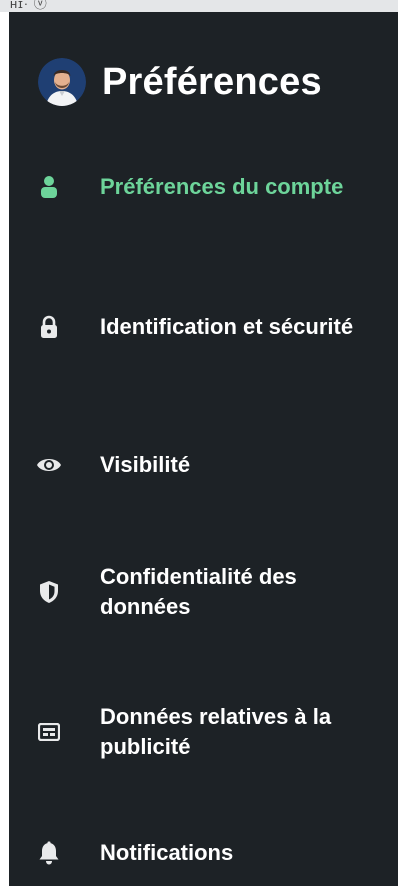 The height and width of the screenshot is (886, 398). Describe the element at coordinates (49, 592) in the screenshot. I see `shield-icon` at that location.